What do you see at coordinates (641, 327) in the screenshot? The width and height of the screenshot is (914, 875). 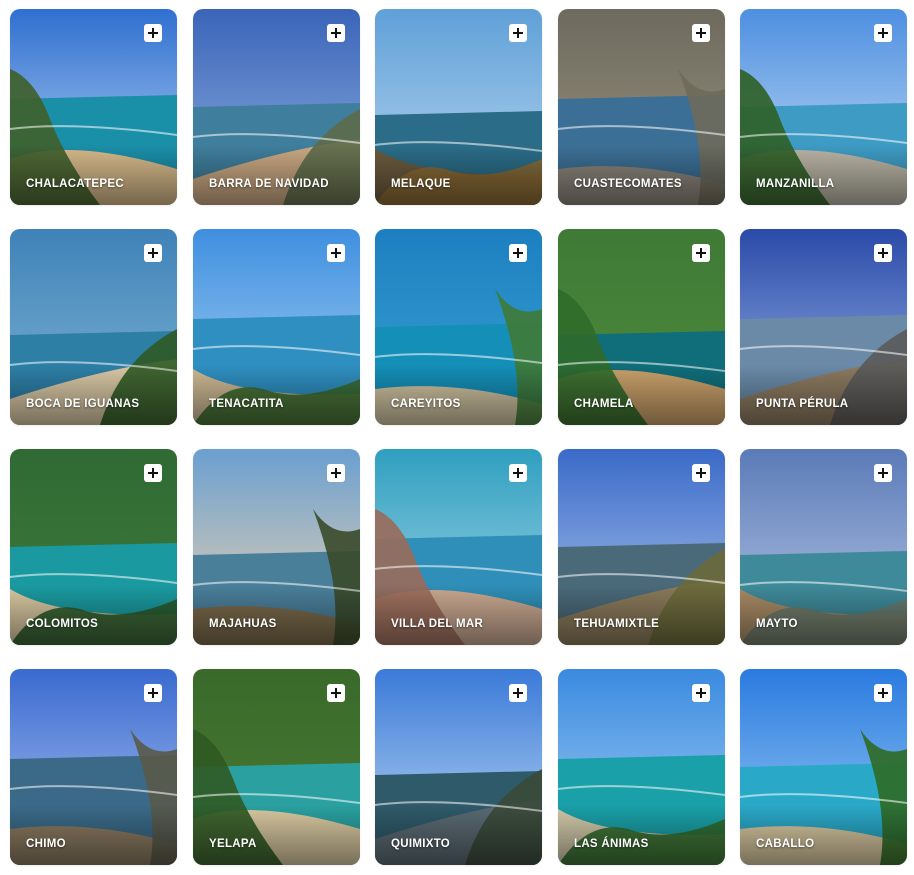 I see `destination-card-chamela: CHAMELA` at bounding box center [641, 327].